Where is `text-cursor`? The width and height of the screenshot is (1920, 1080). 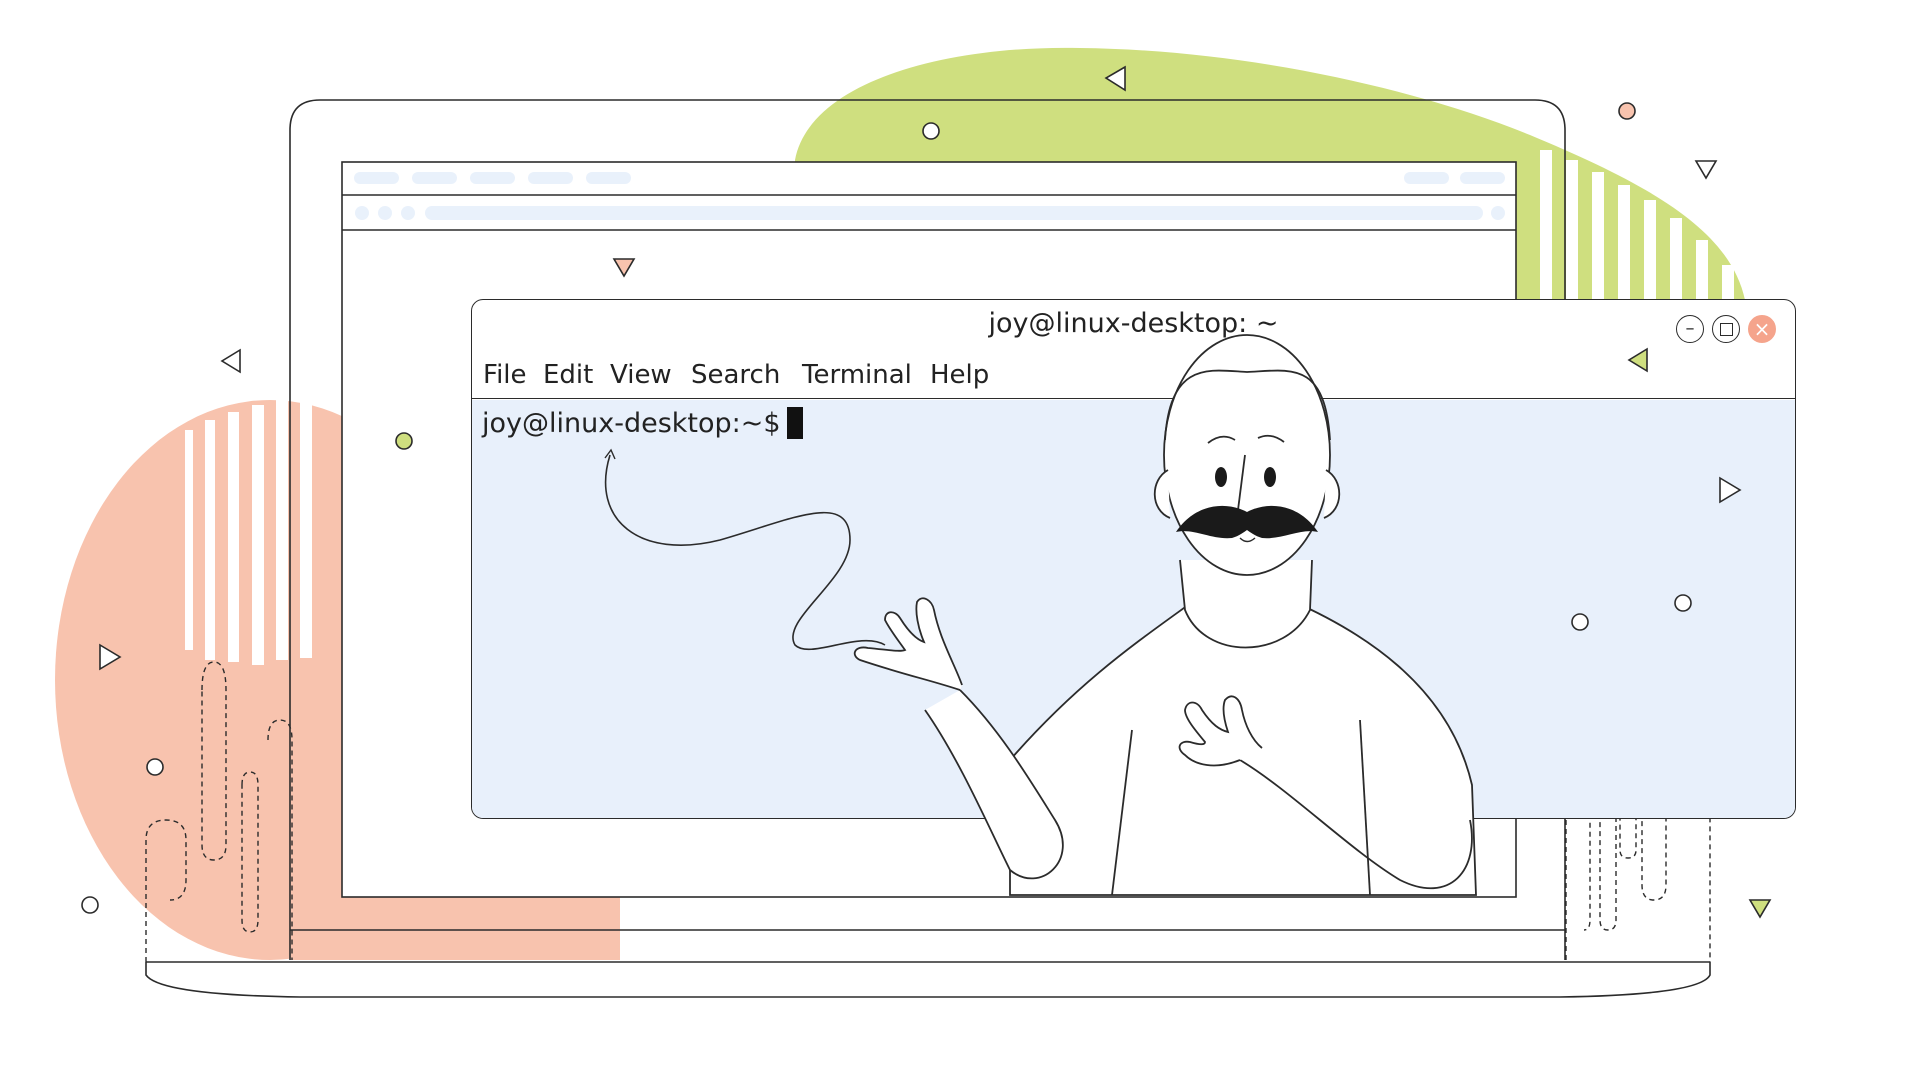
text-cursor is located at coordinates (794, 423).